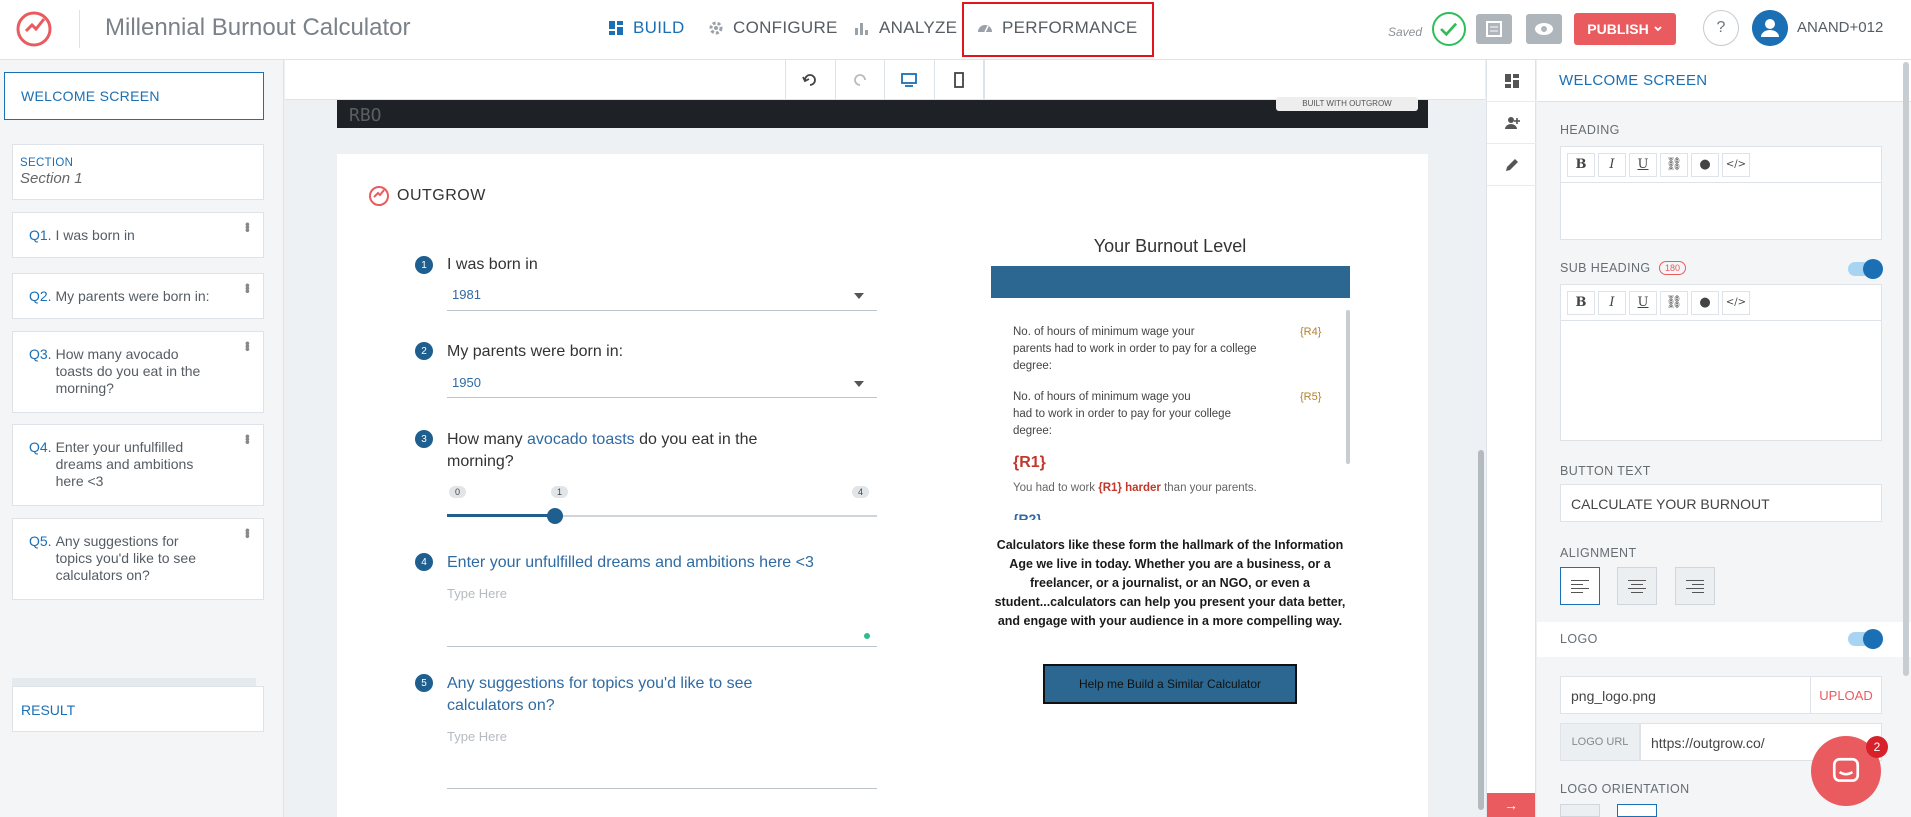 The image size is (1911, 817). I want to click on sub-heading-toggle, so click(1865, 269).